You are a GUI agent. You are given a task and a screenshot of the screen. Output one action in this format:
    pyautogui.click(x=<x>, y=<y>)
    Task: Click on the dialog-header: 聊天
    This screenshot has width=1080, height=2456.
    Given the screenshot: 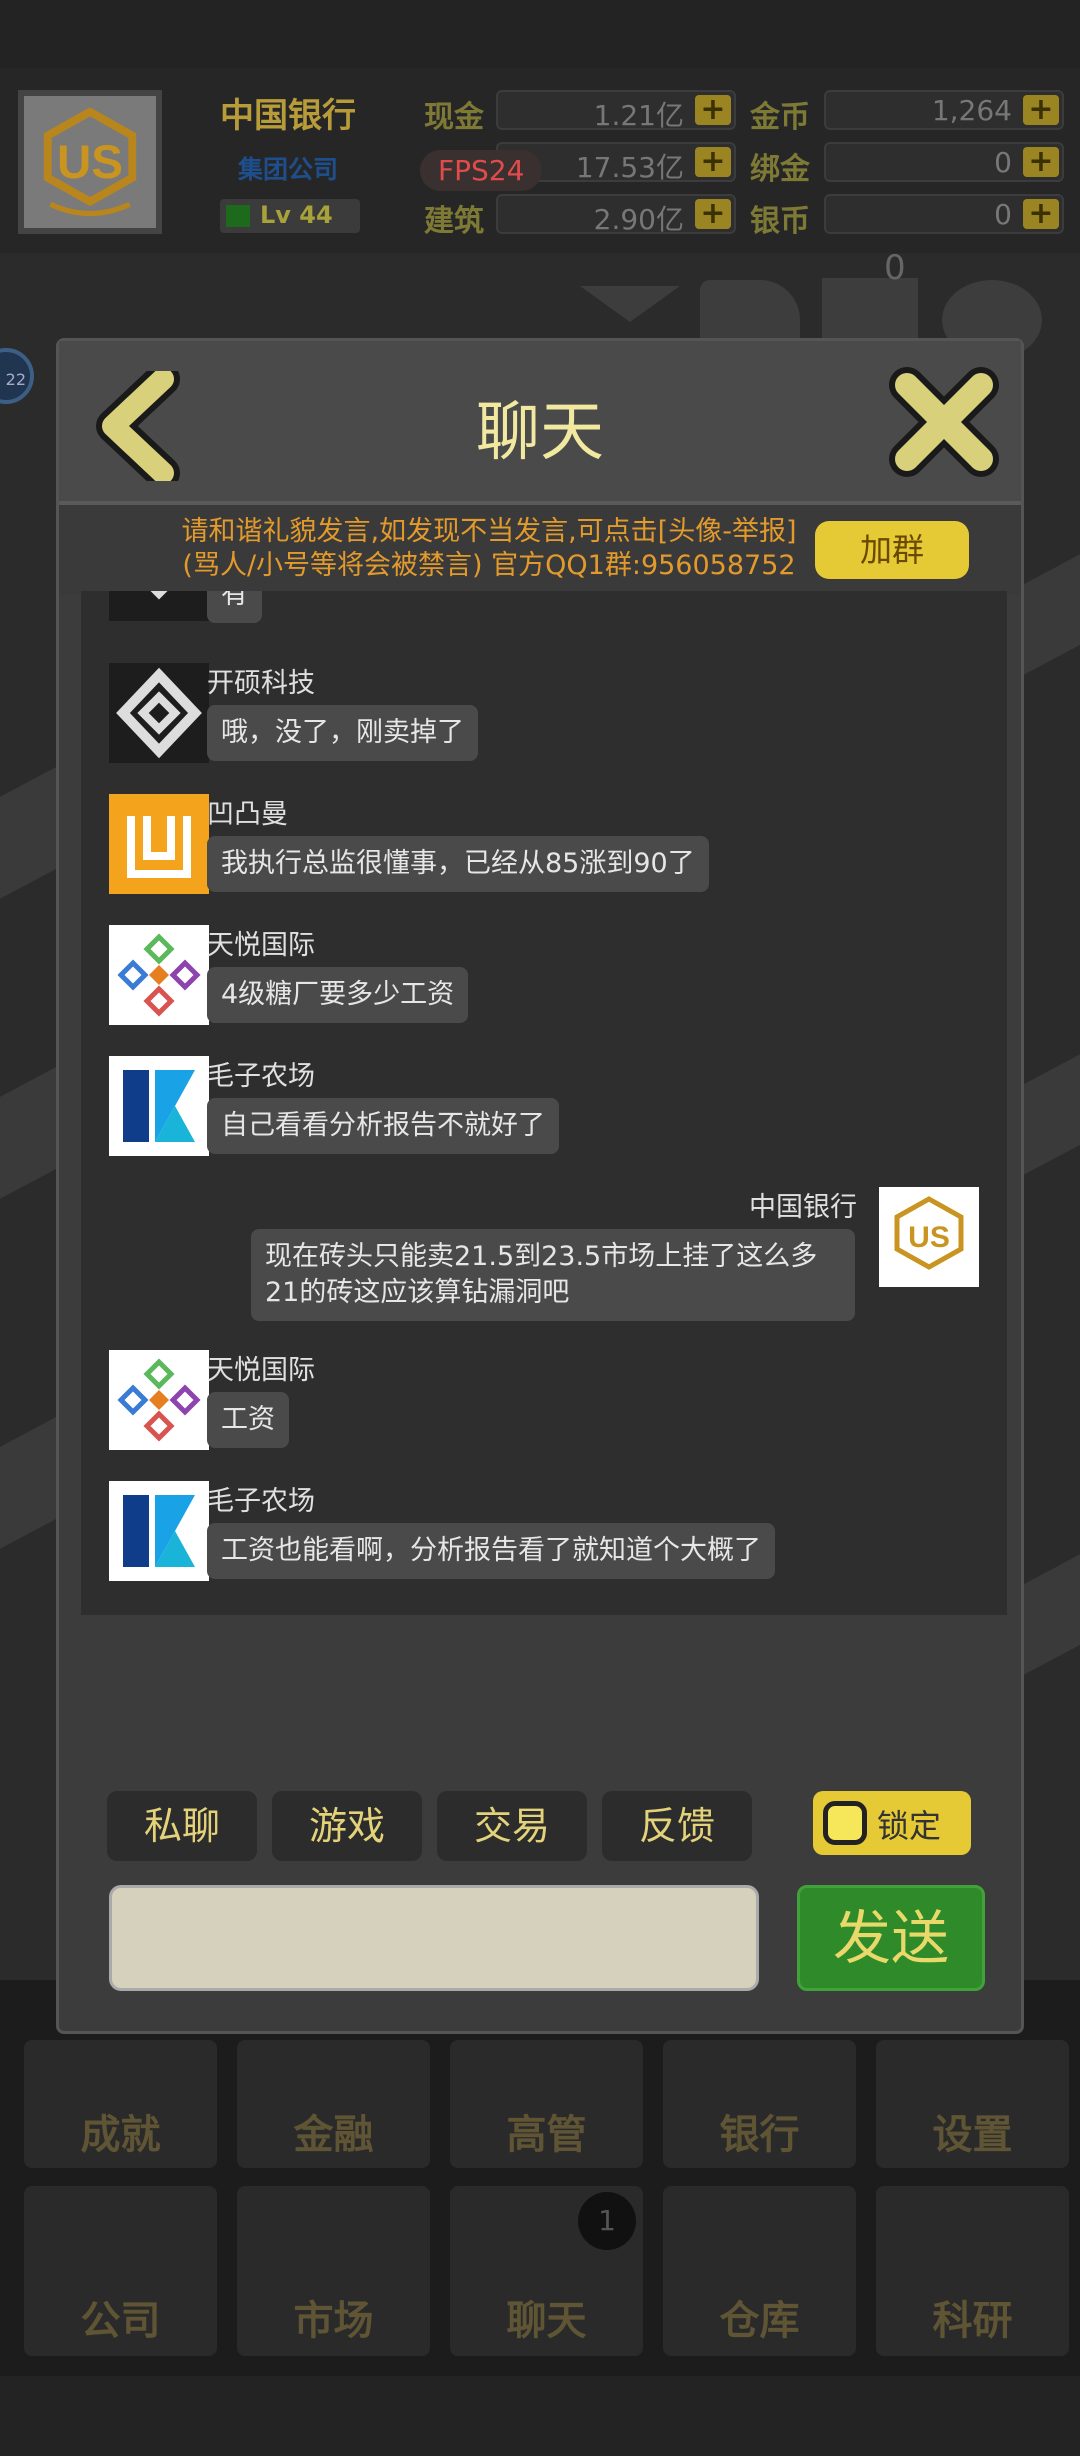 What is the action you would take?
    pyautogui.click(x=540, y=423)
    